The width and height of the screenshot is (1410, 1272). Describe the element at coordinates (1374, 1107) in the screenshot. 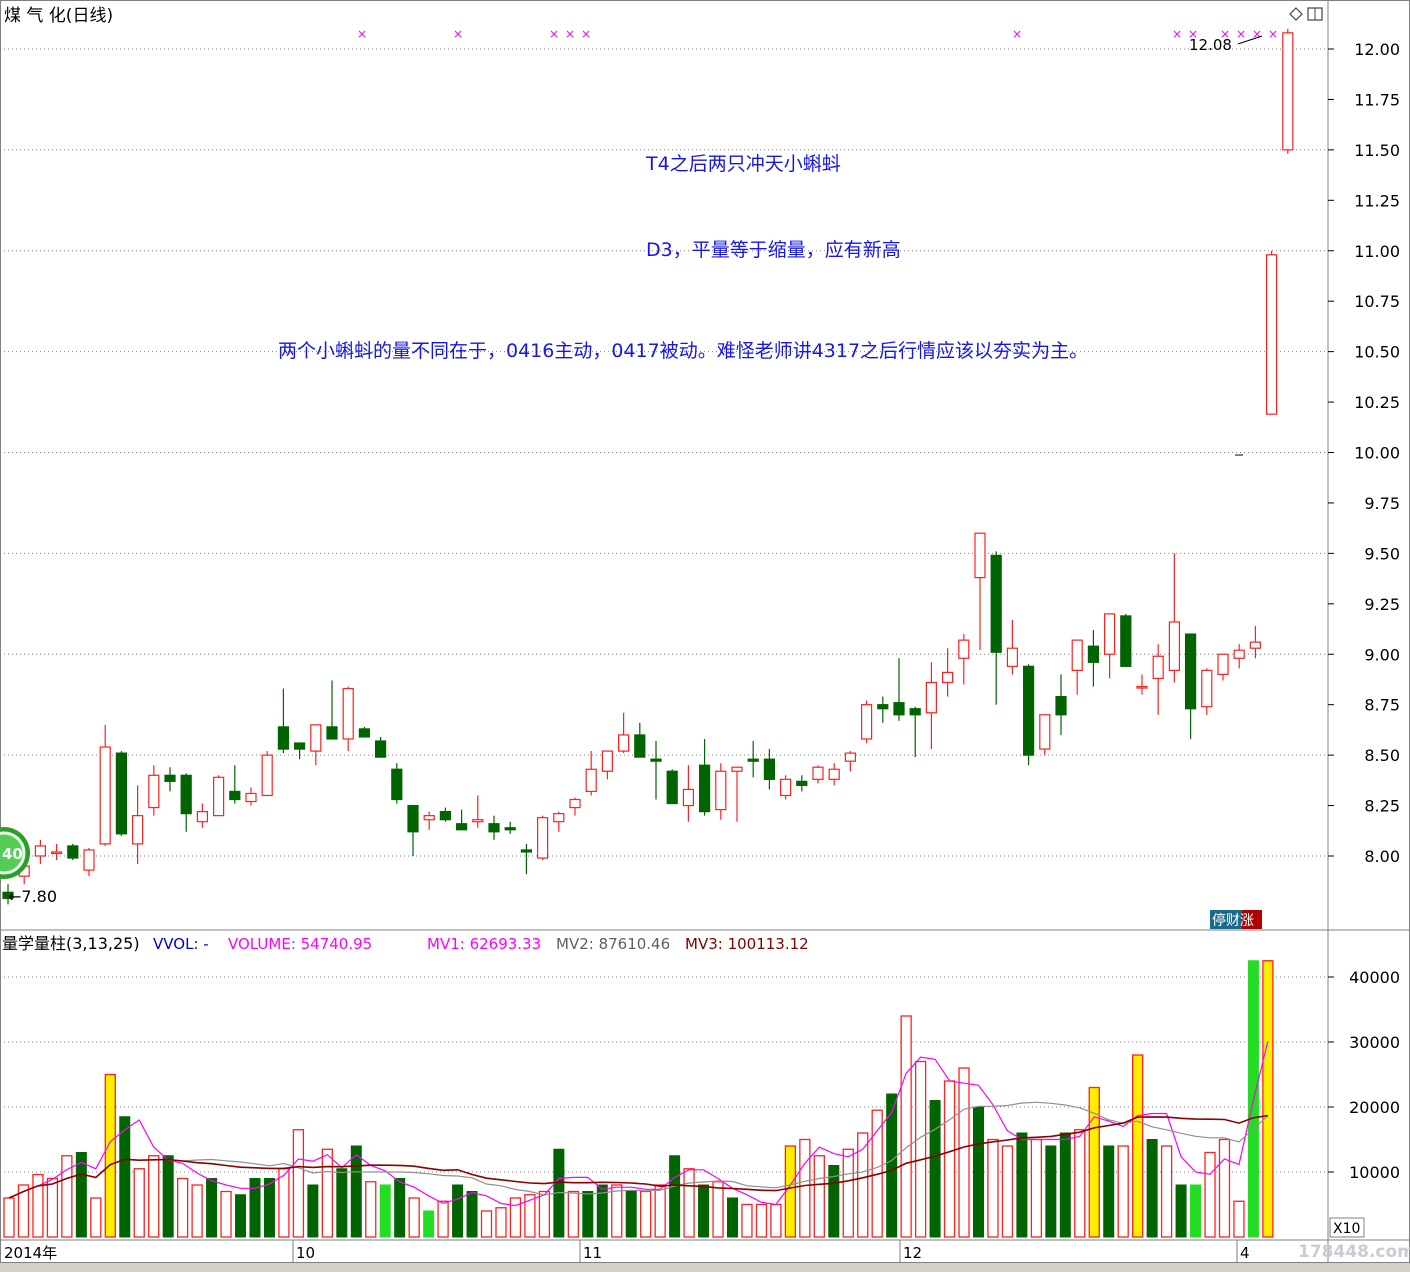

I see `volume-tick-label: 20000` at that location.